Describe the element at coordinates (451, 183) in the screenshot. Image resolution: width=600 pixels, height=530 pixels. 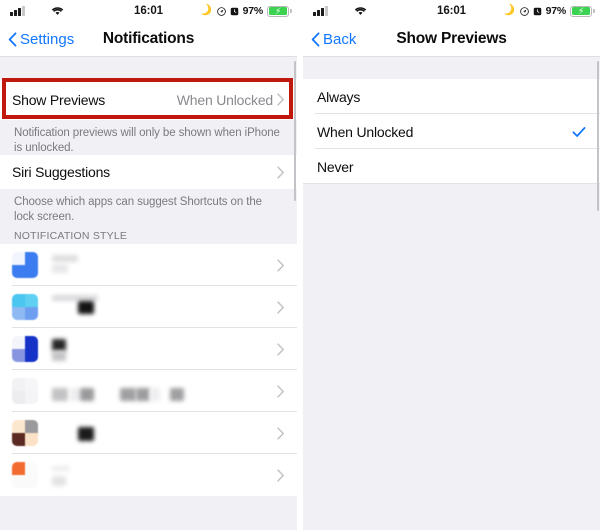
I see `row-divider` at that location.